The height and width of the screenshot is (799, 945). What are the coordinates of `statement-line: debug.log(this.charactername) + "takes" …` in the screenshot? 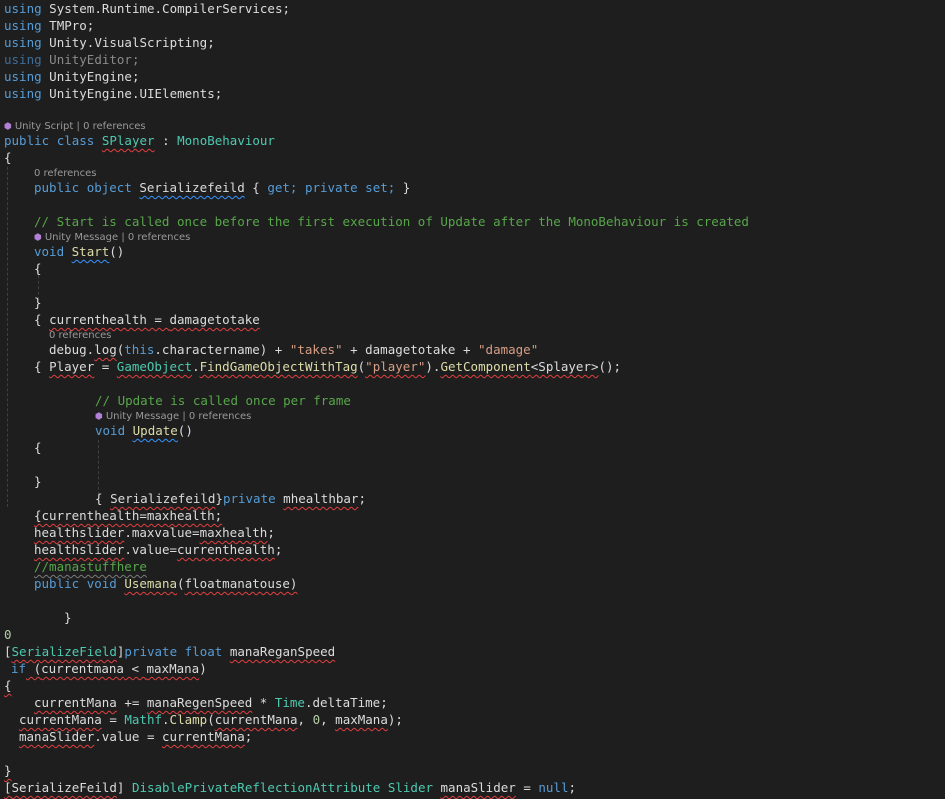 It's located at (293, 349).